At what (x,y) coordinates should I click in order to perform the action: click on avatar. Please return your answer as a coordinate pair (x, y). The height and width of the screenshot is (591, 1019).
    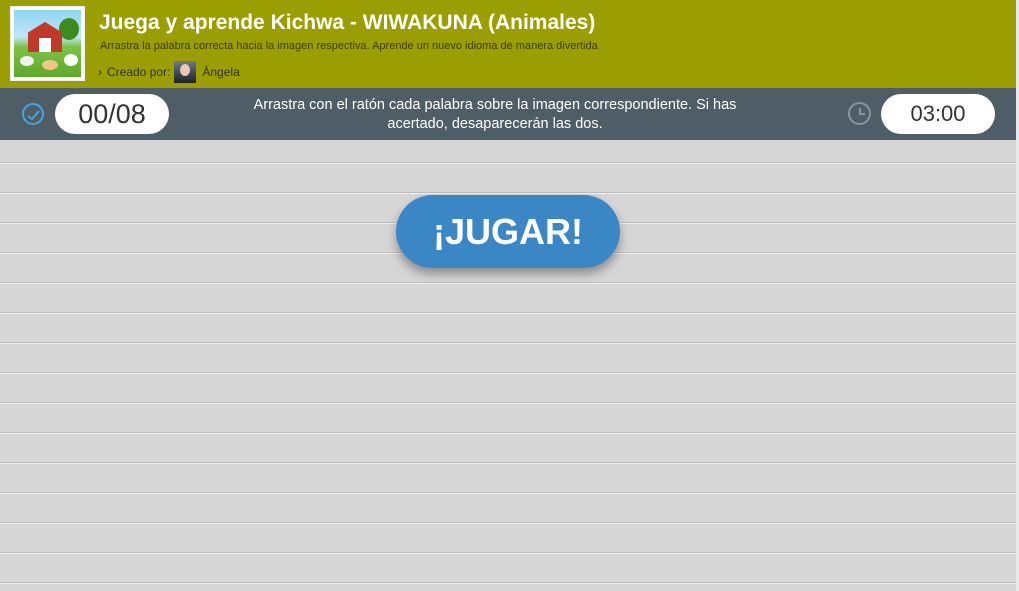
    Looking at the image, I should click on (185, 72).